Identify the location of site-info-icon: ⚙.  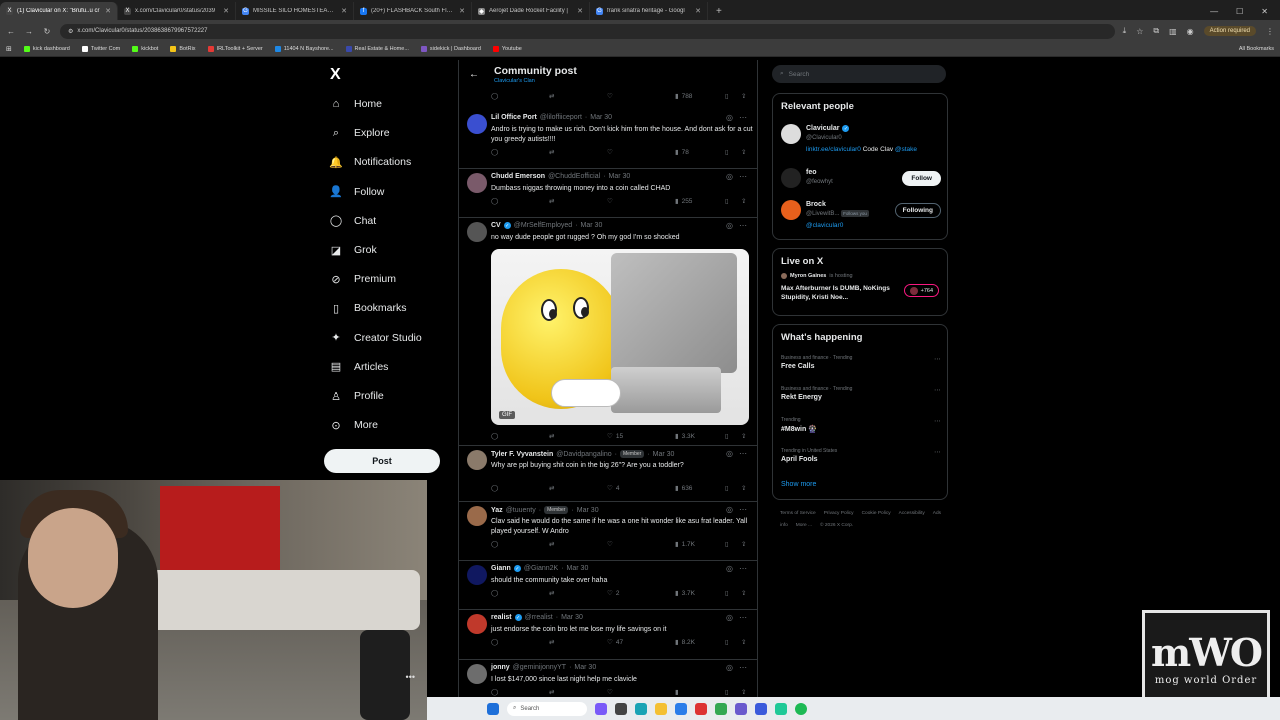
(70, 31).